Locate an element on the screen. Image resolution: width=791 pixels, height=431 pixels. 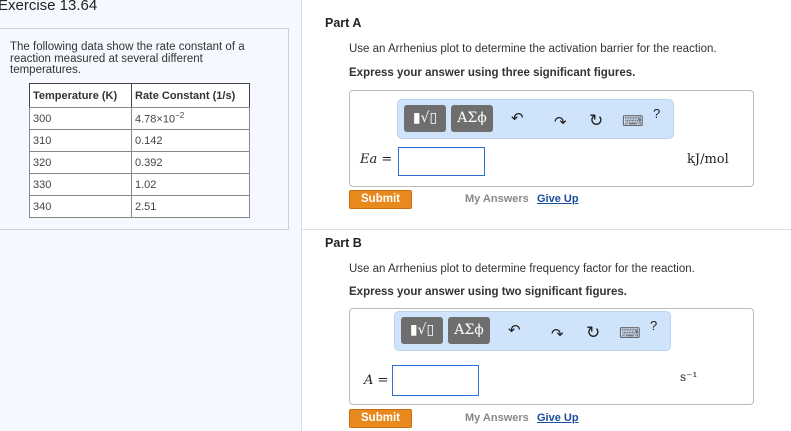
cell: 4.78×10−2 is located at coordinates (190, 118).